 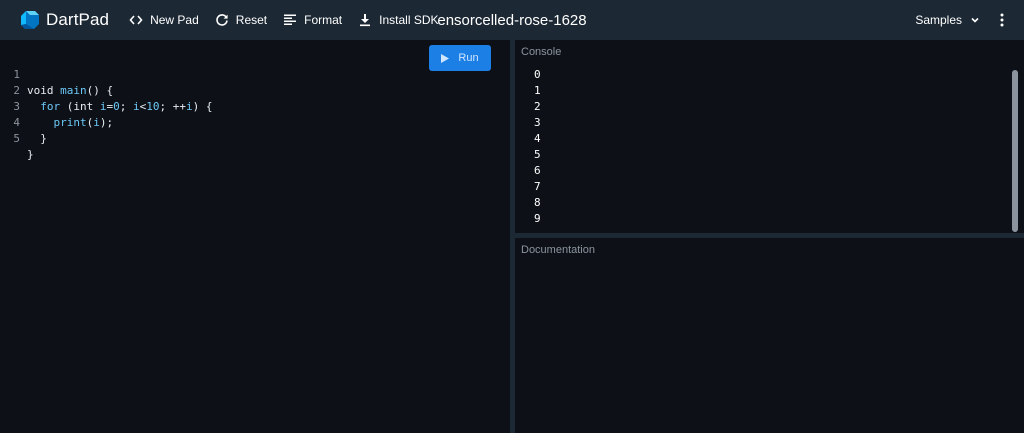 What do you see at coordinates (541, 52) in the screenshot?
I see `console-label: Console` at bounding box center [541, 52].